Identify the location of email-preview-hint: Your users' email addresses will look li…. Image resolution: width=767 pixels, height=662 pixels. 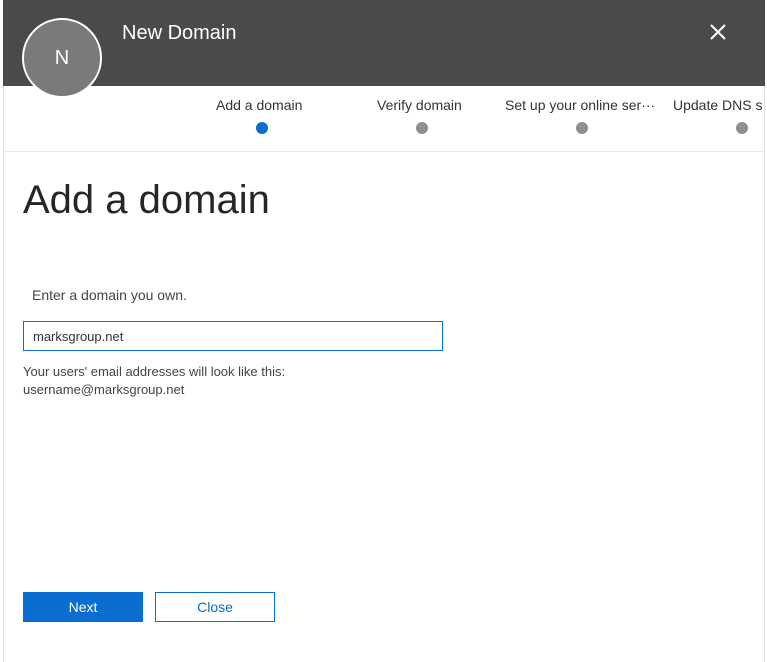
(154, 381).